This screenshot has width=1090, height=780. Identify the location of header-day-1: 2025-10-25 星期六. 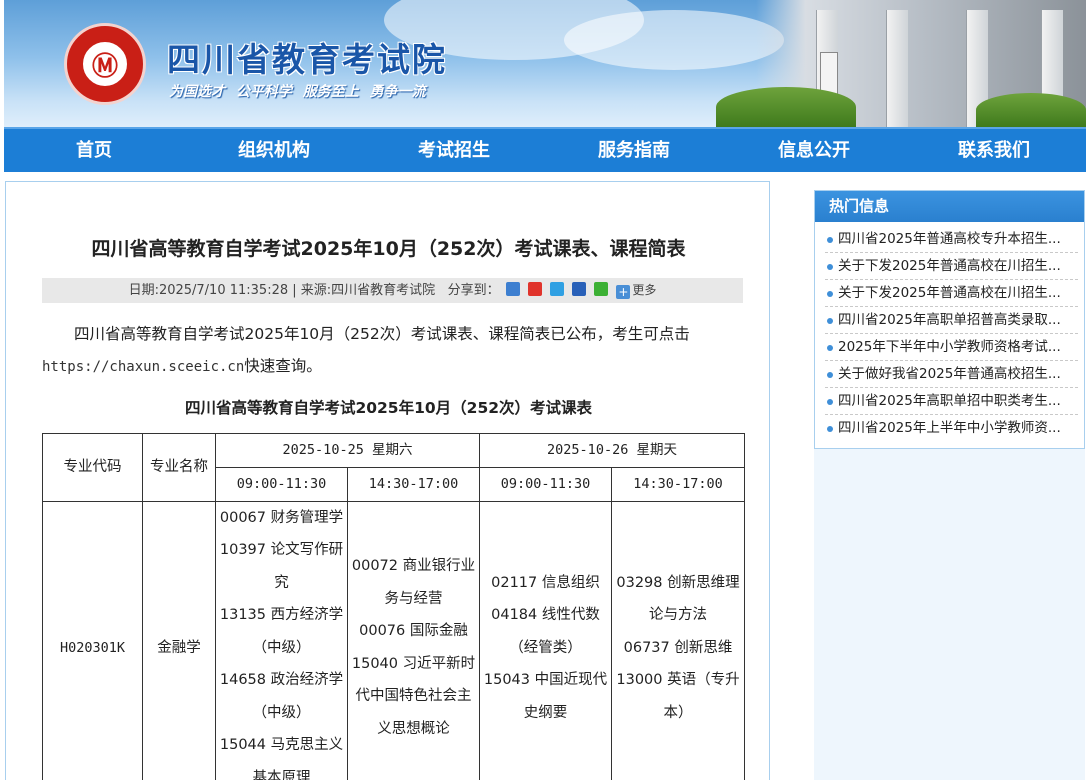
(347, 450).